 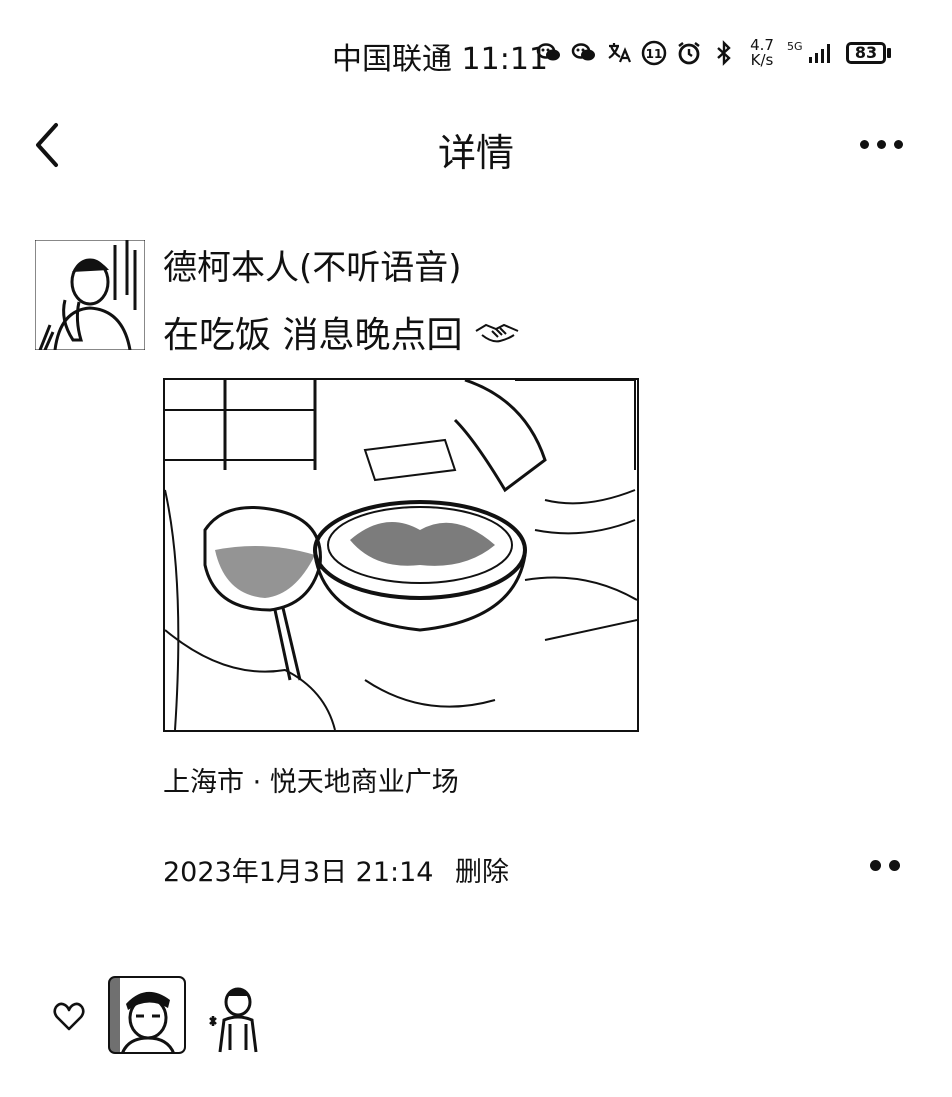 What do you see at coordinates (392, 59) in the screenshot?
I see `carrier-label: 中国联通` at bounding box center [392, 59].